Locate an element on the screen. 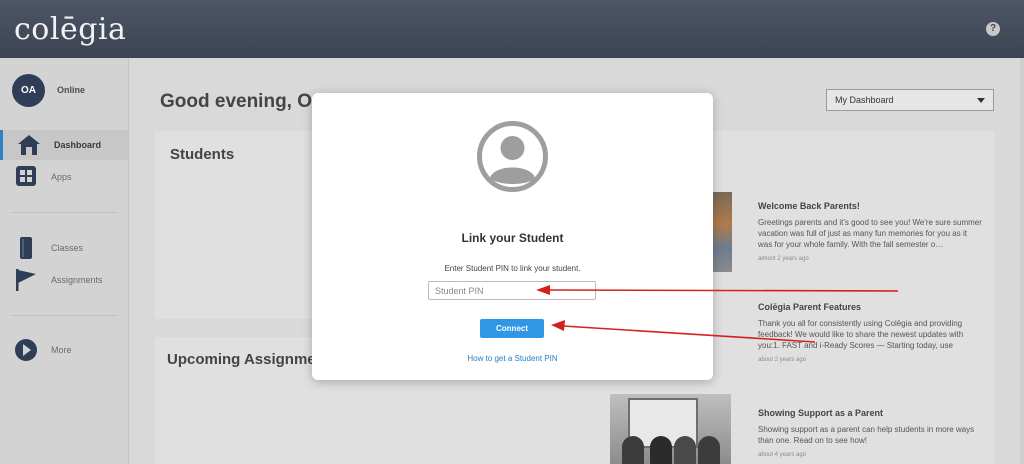 Image resolution: width=1024 pixels, height=464 pixels. modal-title: Link your Student is located at coordinates (512, 238).